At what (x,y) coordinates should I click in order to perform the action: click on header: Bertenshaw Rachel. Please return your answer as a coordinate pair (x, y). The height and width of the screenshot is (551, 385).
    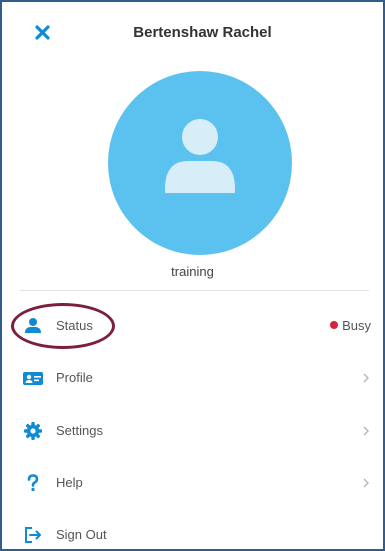
    Looking at the image, I should click on (192, 32).